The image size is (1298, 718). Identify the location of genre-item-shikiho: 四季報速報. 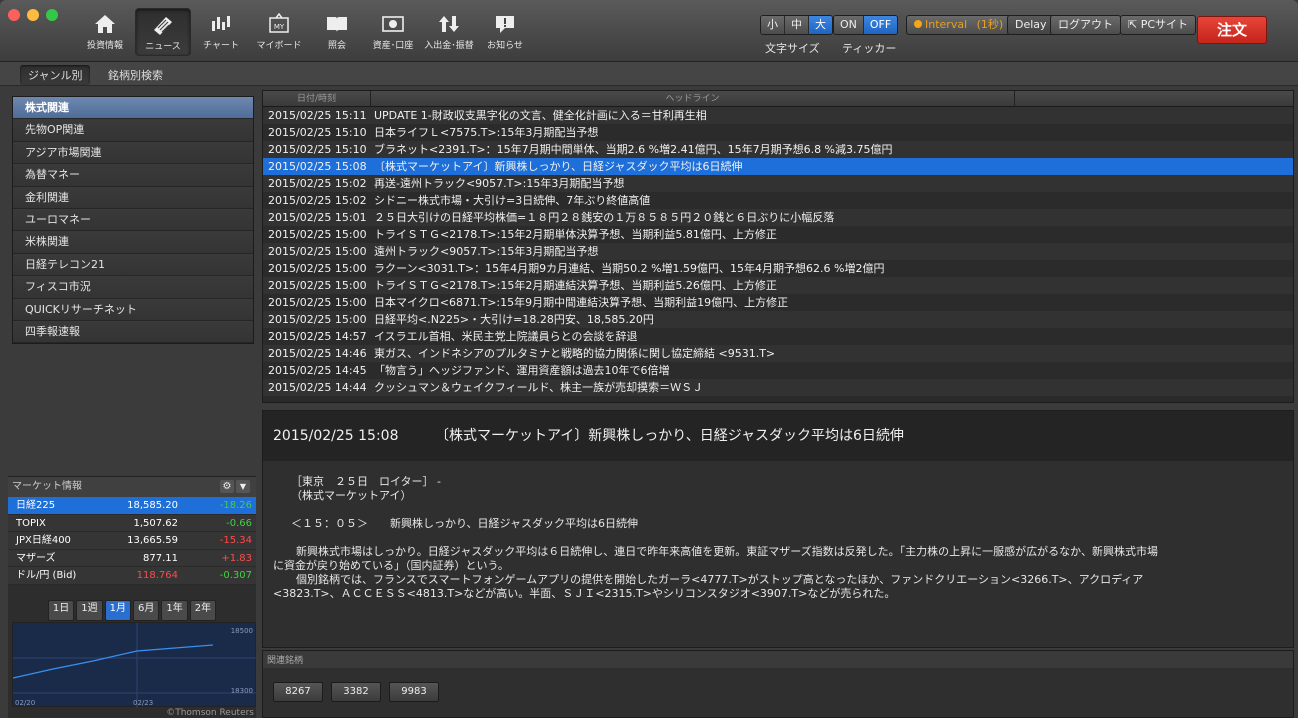
(133, 332).